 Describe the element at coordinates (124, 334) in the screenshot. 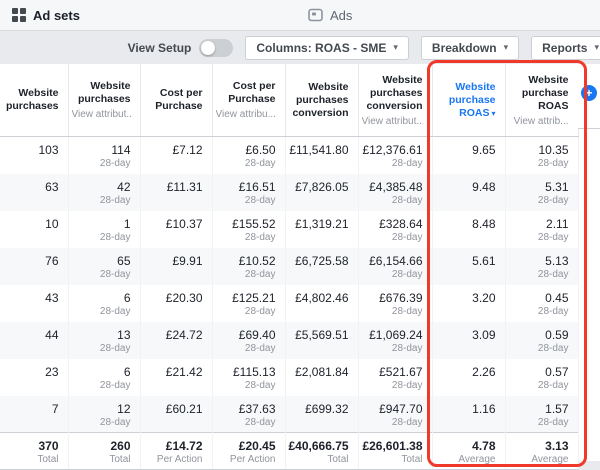

I see `cell-value: 13` at that location.